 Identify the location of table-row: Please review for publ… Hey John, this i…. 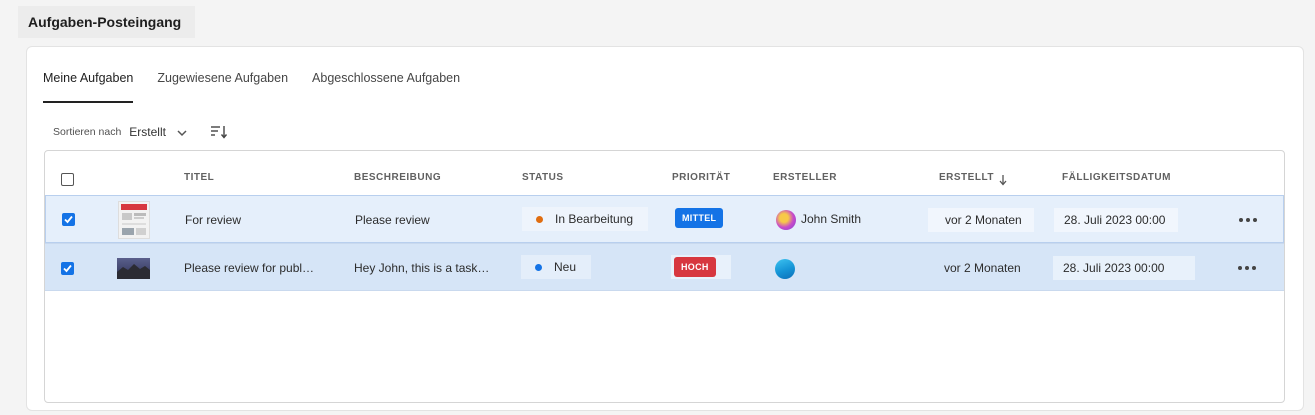
(664, 267).